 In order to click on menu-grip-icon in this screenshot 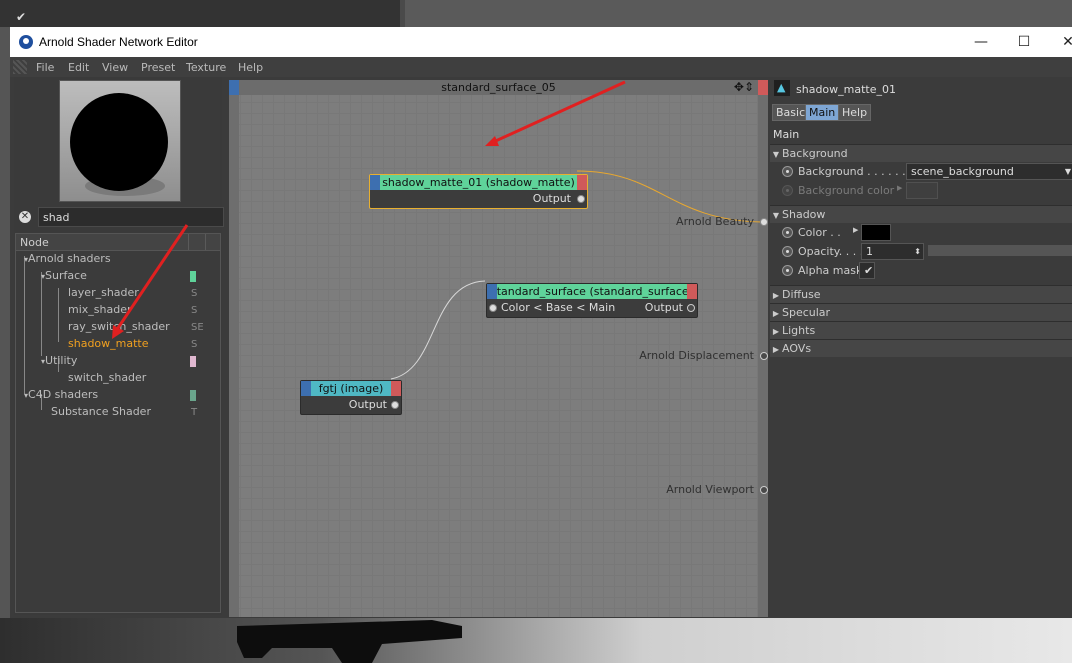, I will do `click(20, 67)`.